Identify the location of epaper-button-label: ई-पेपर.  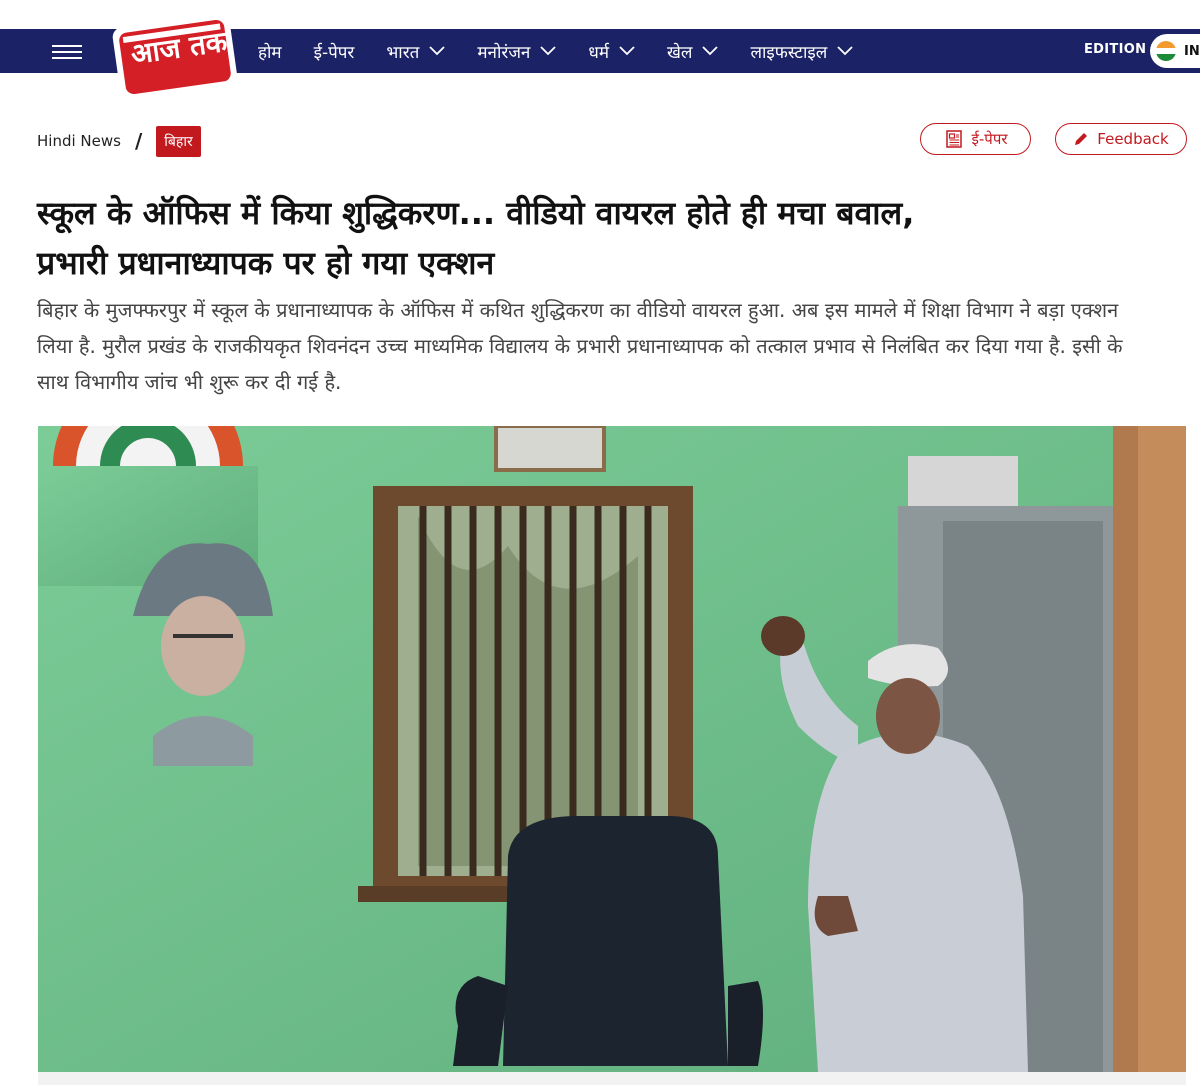
(989, 139).